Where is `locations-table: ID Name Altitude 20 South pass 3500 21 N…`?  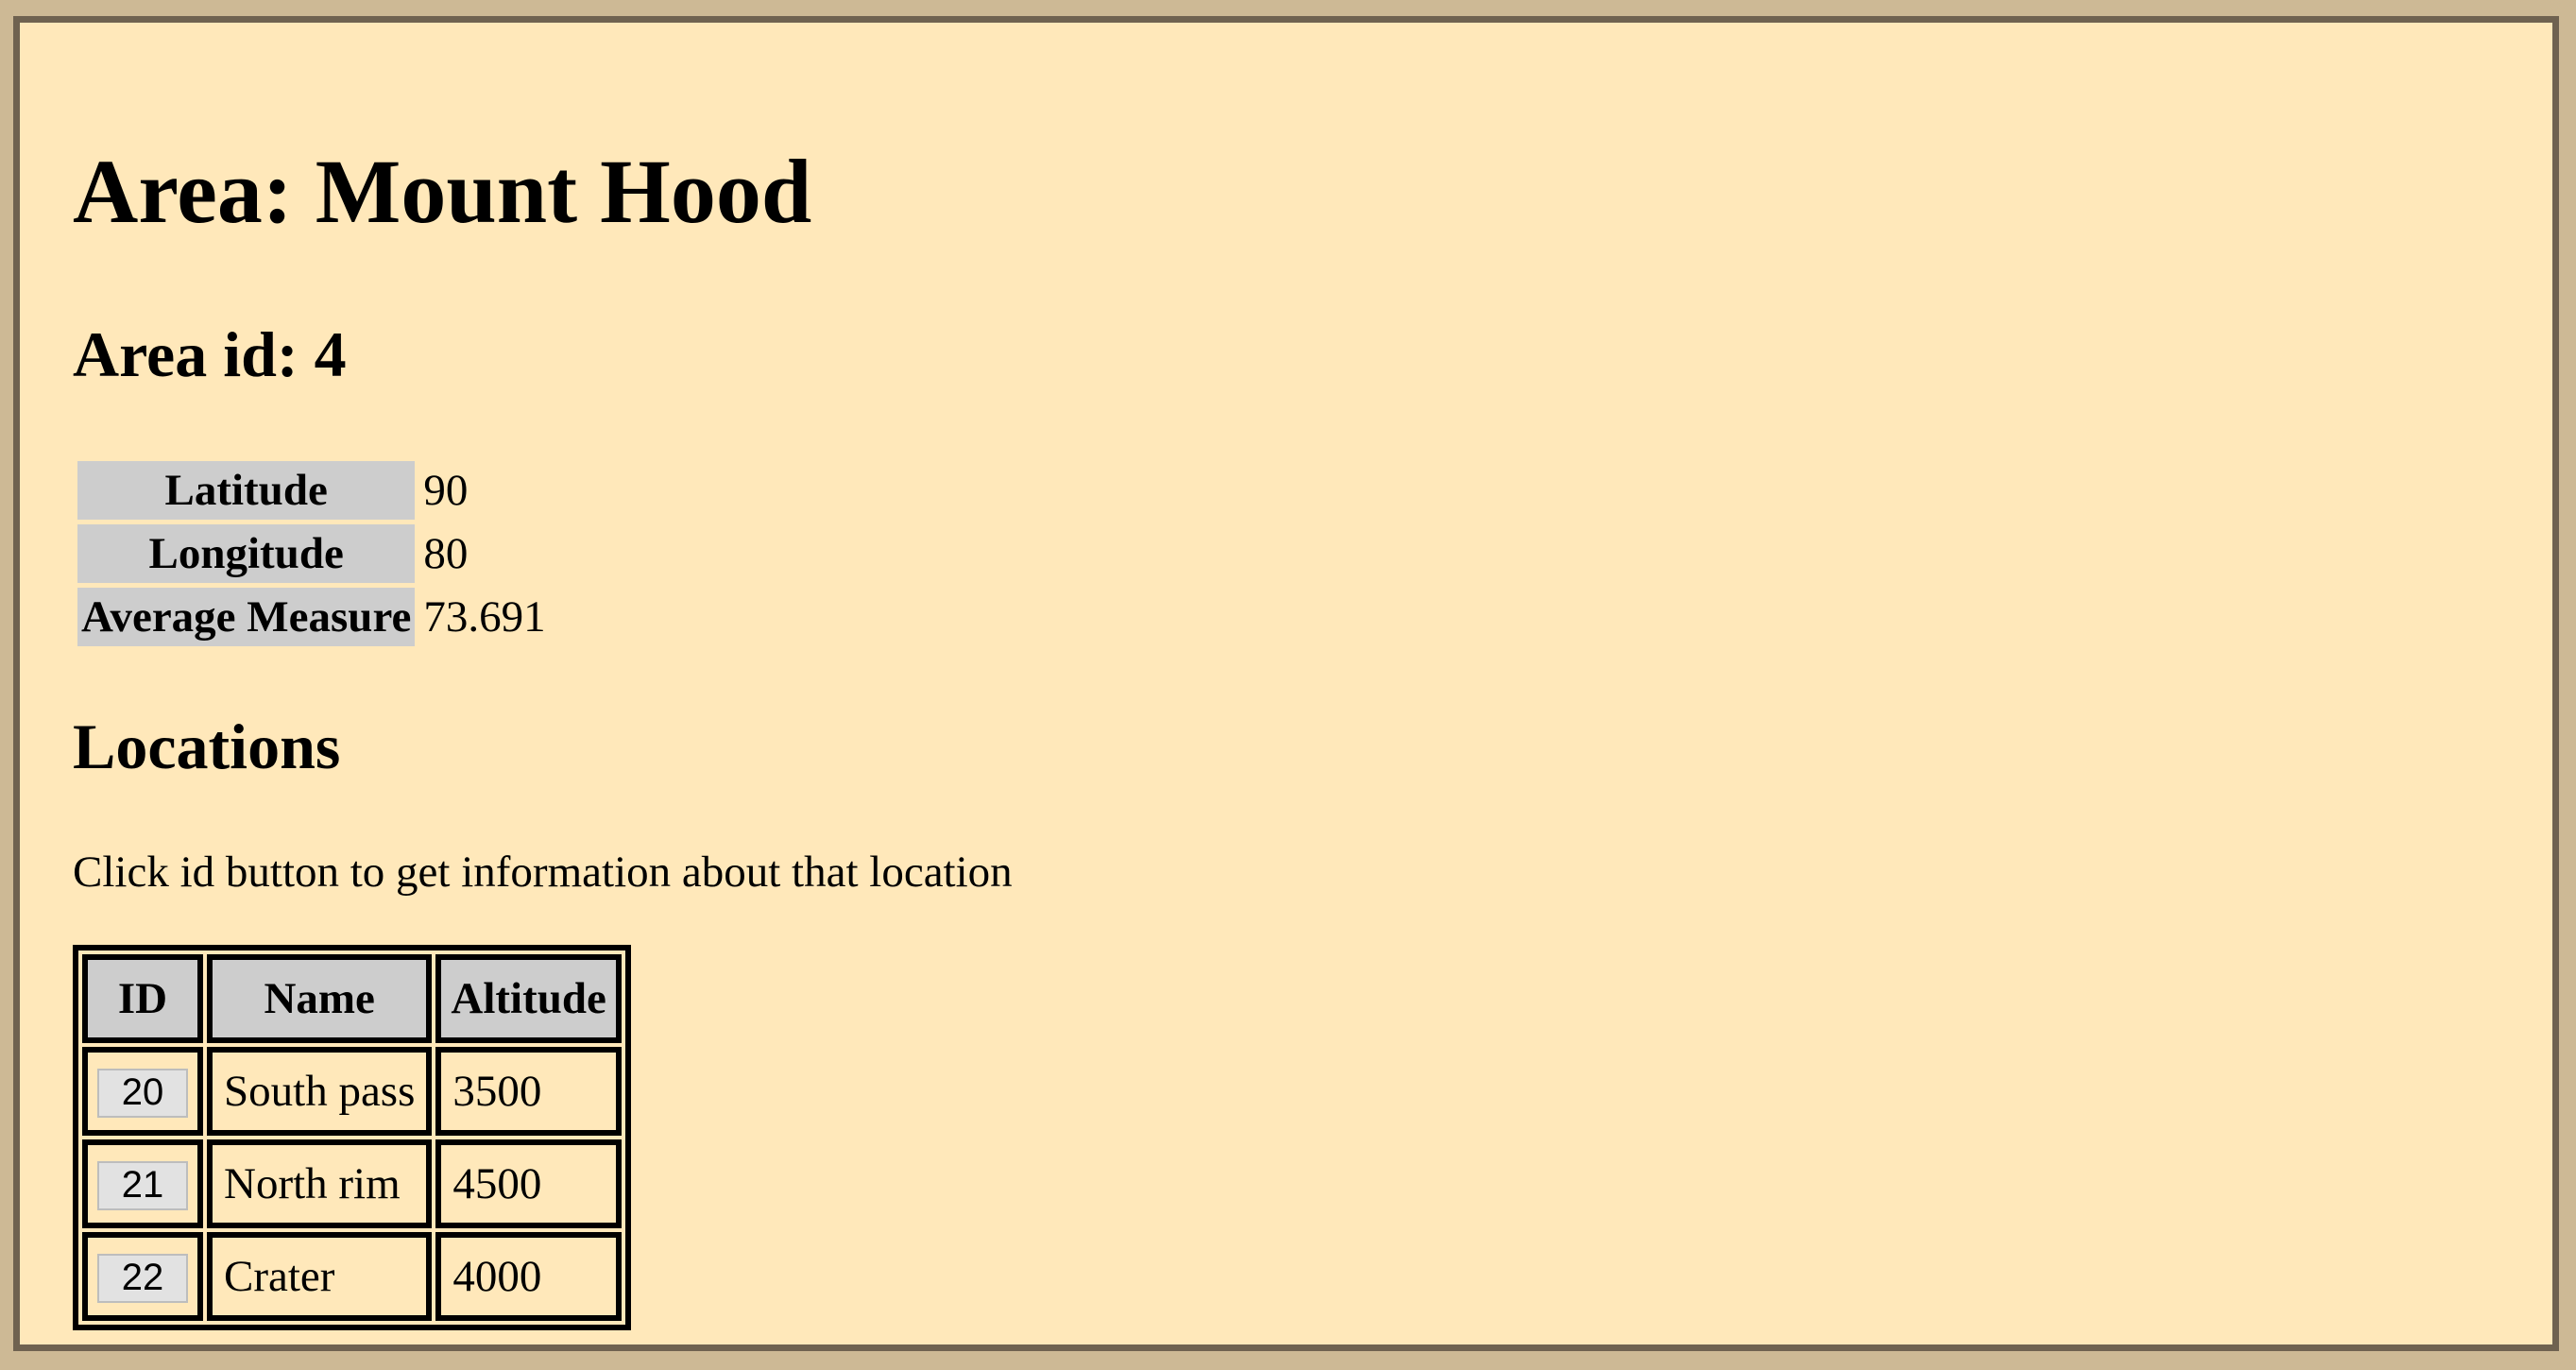 locations-table: ID Name Altitude 20 South pass 3500 21 N… is located at coordinates (352, 1137).